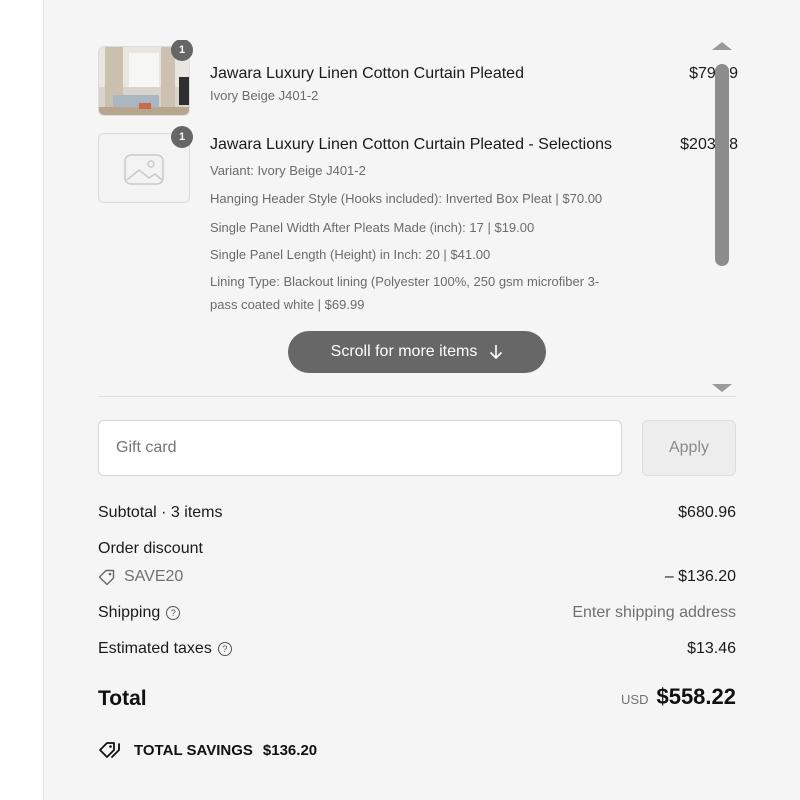  What do you see at coordinates (696, 696) in the screenshot?
I see `total-amount: $558.22` at bounding box center [696, 696].